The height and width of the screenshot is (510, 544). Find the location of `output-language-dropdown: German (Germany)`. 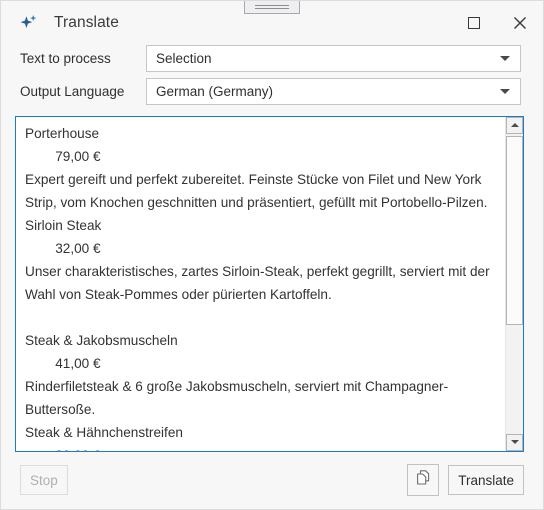

output-language-dropdown: German (Germany) is located at coordinates (333, 91).